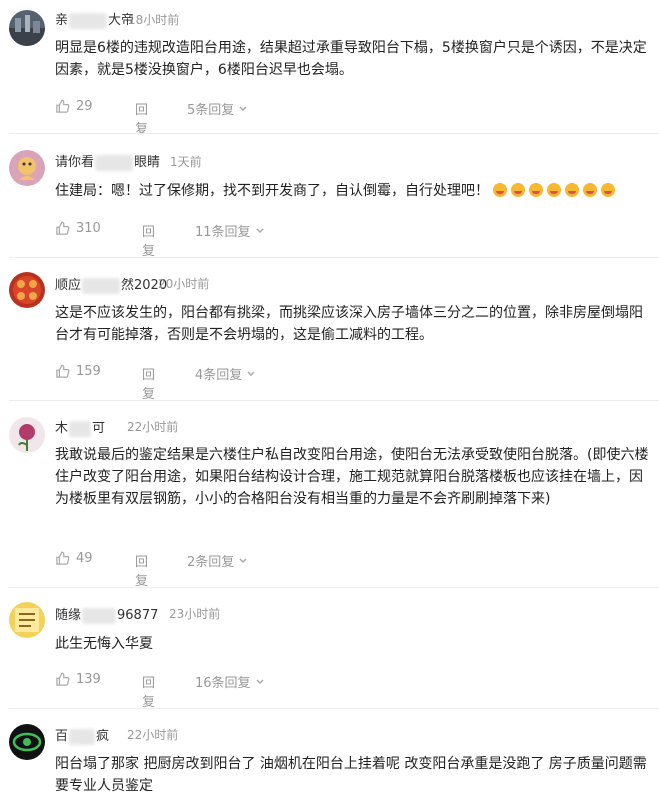 The width and height of the screenshot is (659, 805). I want to click on username: 木可, so click(80, 427).